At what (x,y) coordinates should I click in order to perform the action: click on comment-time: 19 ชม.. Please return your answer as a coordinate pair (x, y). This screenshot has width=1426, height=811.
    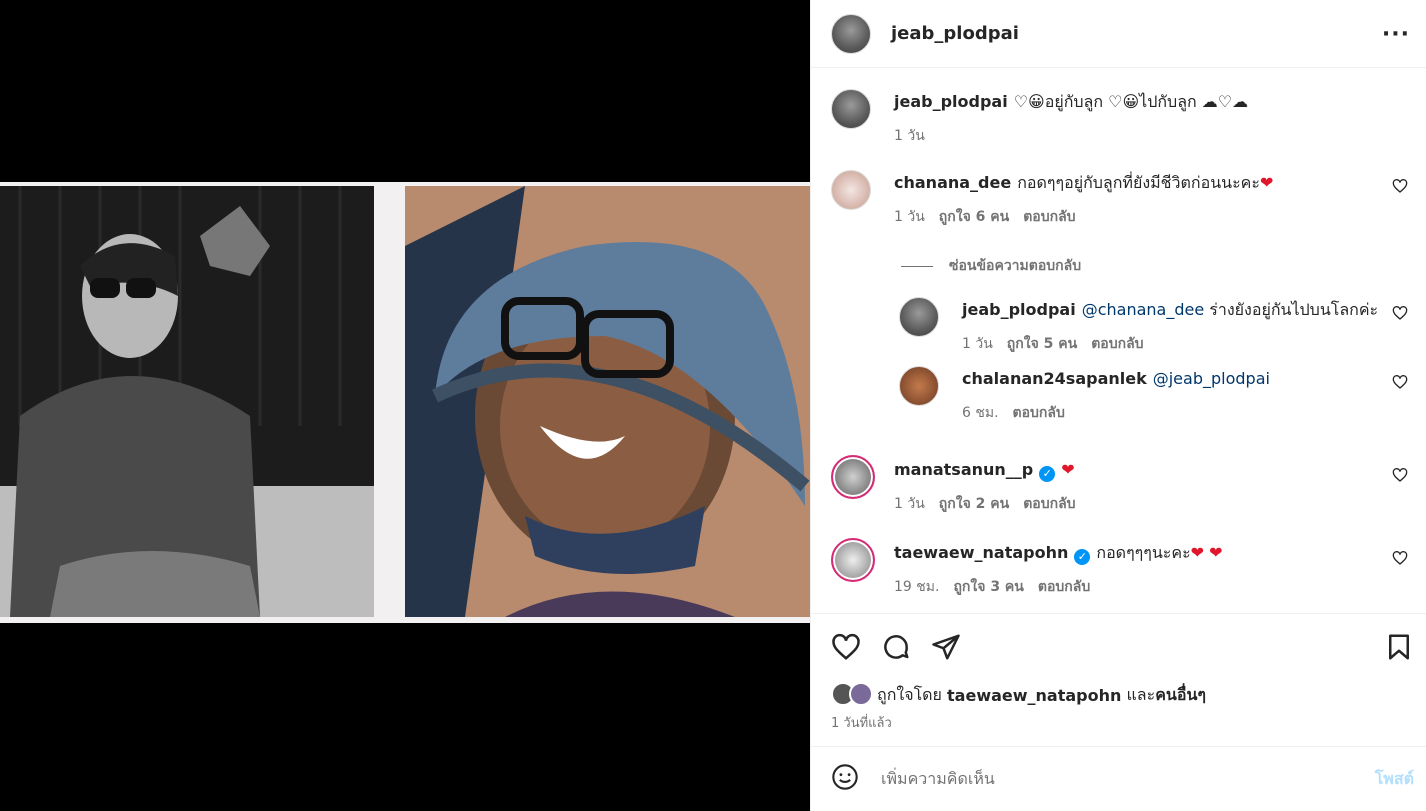
    Looking at the image, I should click on (917, 587).